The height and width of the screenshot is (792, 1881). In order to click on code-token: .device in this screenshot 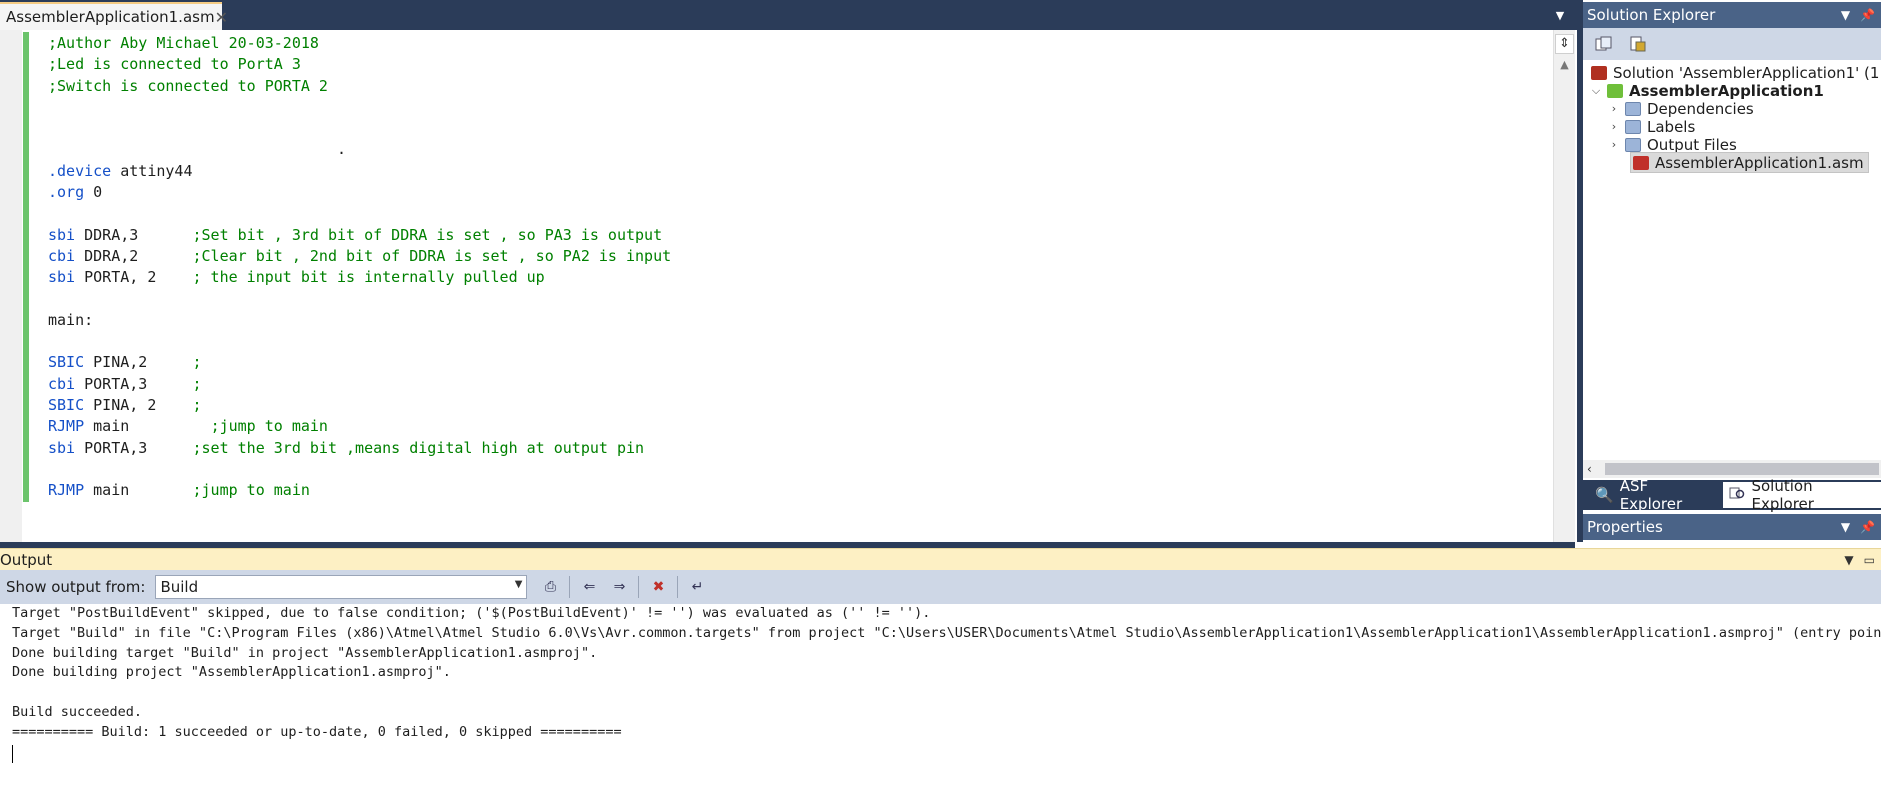, I will do `click(80, 170)`.